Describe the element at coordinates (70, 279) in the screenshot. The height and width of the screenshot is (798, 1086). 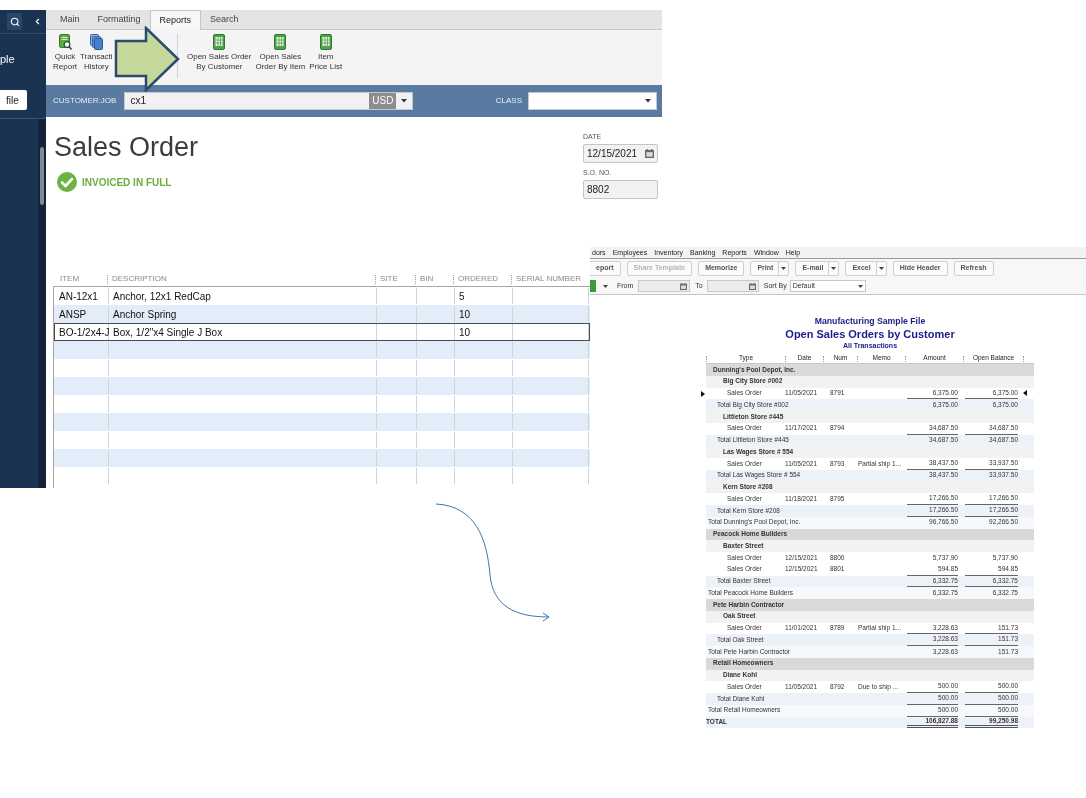
I see `column-header: ITEM` at that location.